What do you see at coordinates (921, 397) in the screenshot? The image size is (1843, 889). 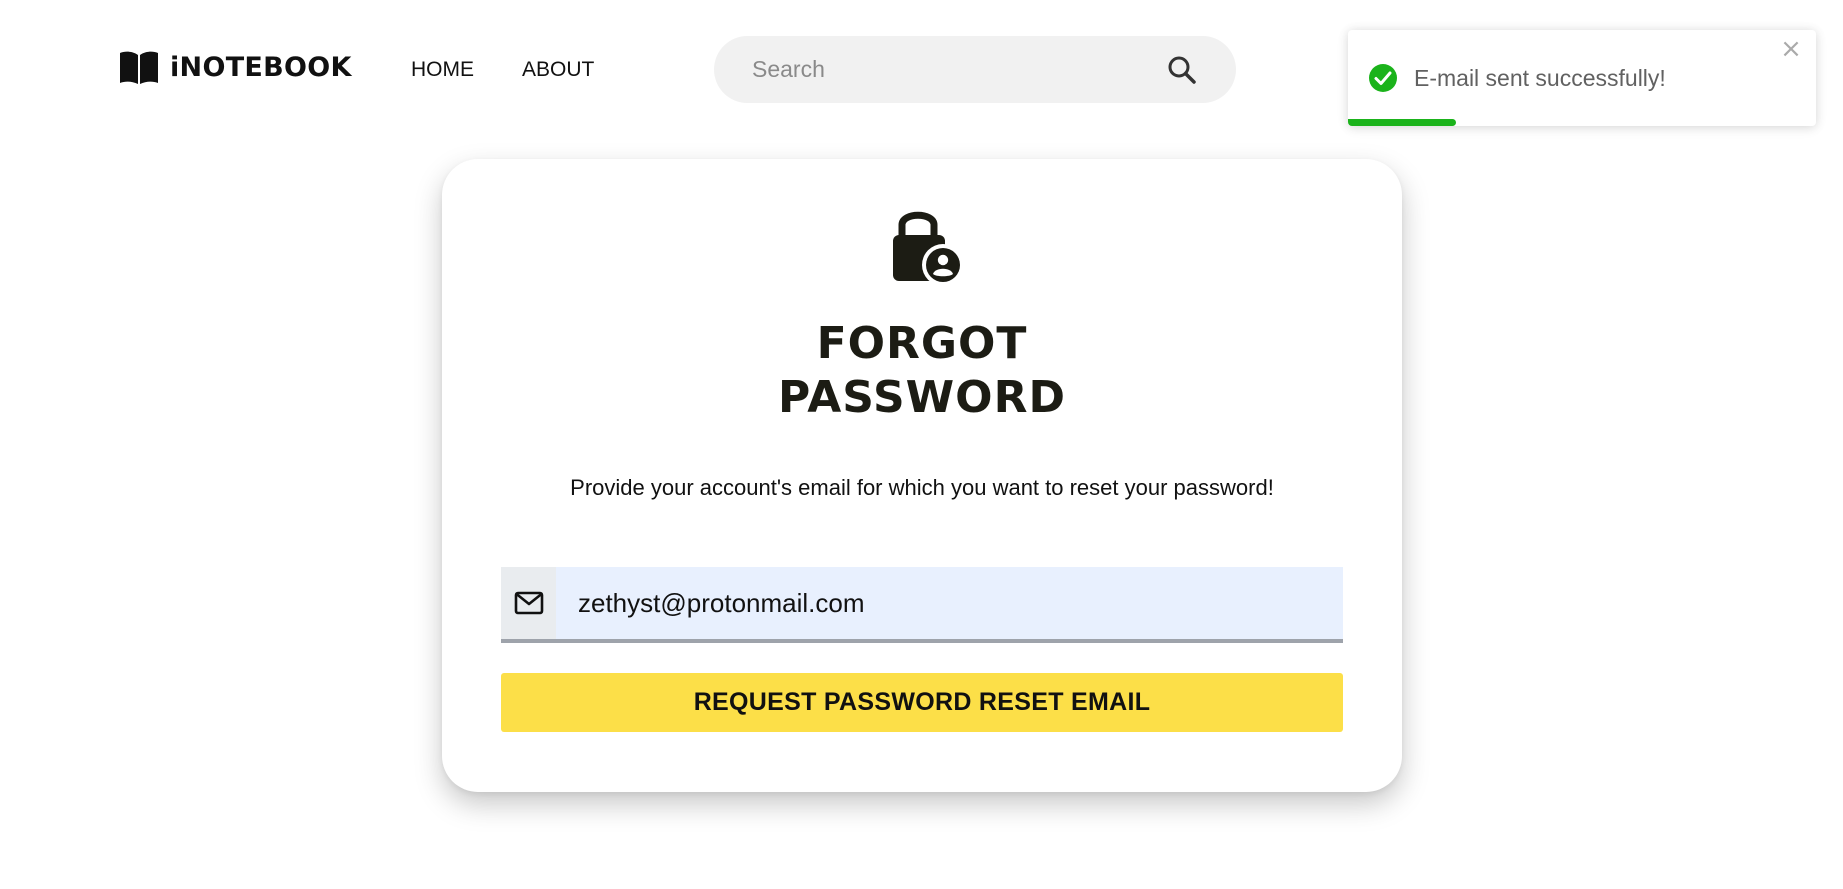 I see `title-line-2: PASSWORD` at bounding box center [921, 397].